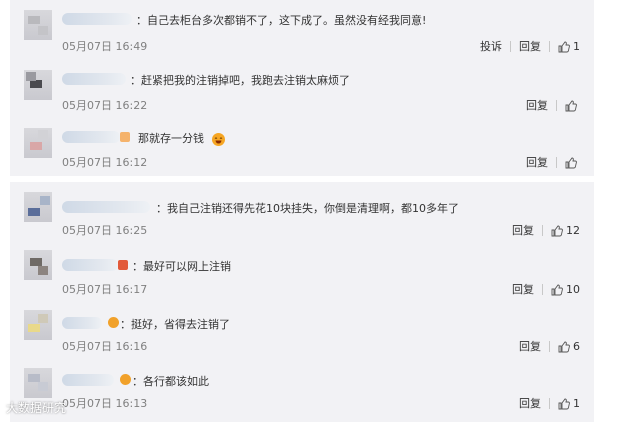  Describe the element at coordinates (105, 46) in the screenshot. I see `comment-date: 05月07日 16:49` at that location.